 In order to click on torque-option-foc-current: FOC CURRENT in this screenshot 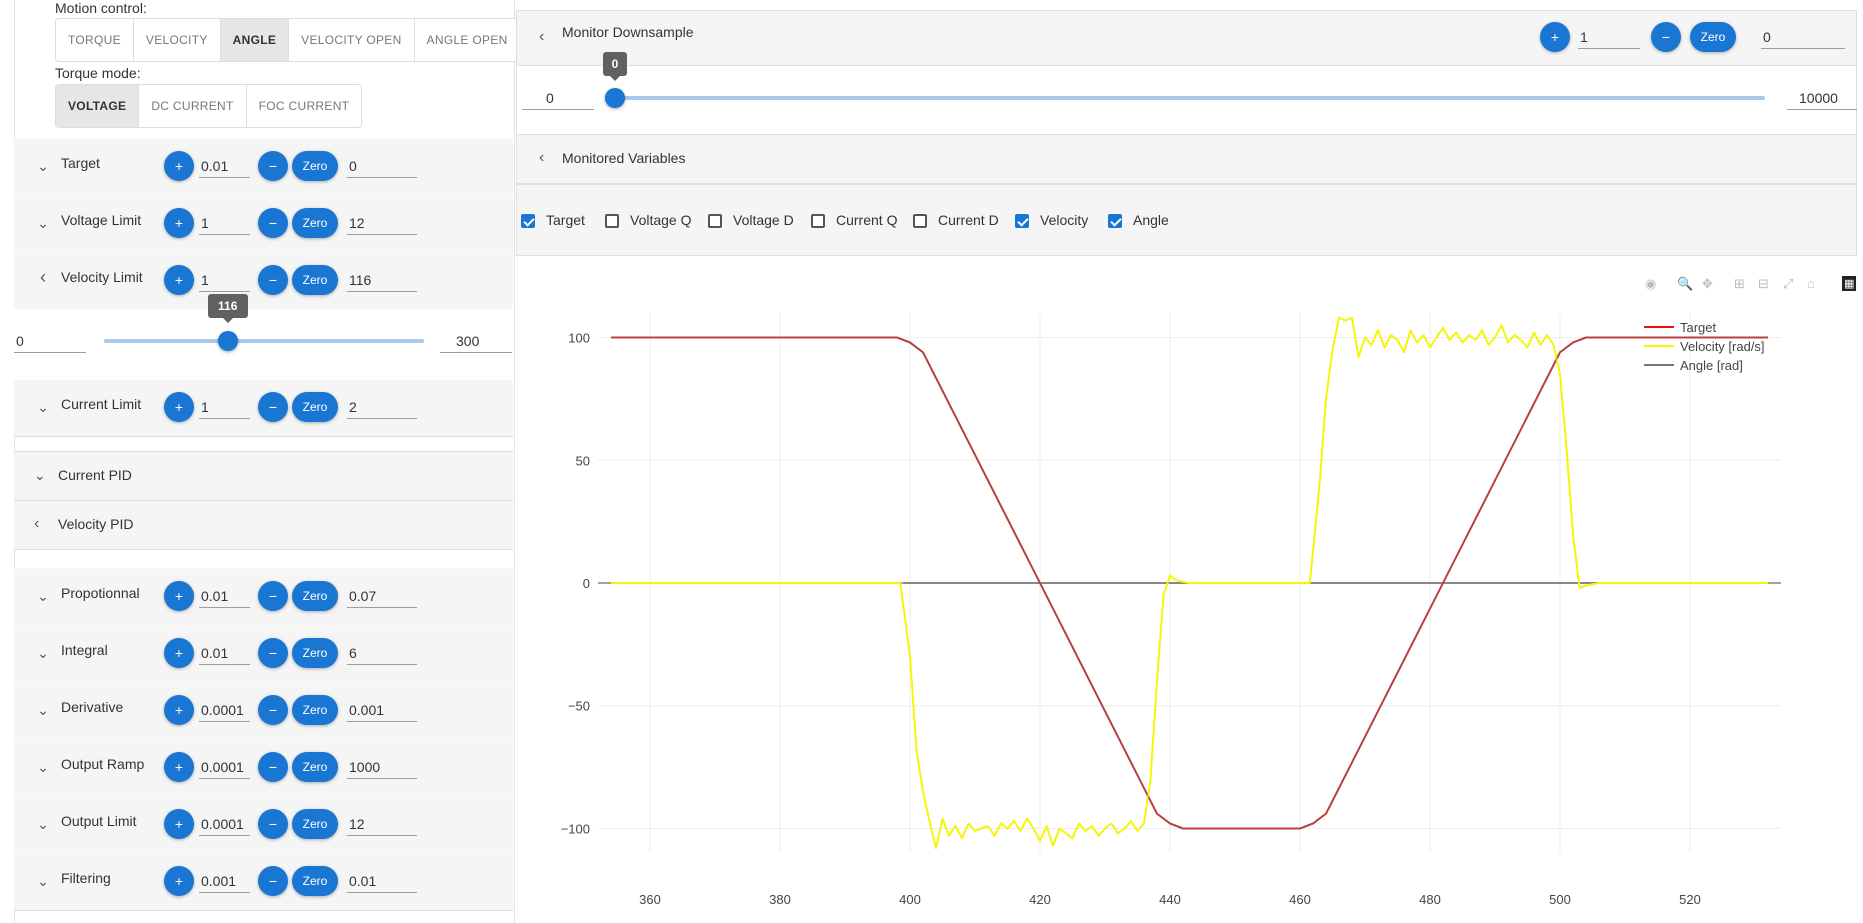, I will do `click(304, 106)`.